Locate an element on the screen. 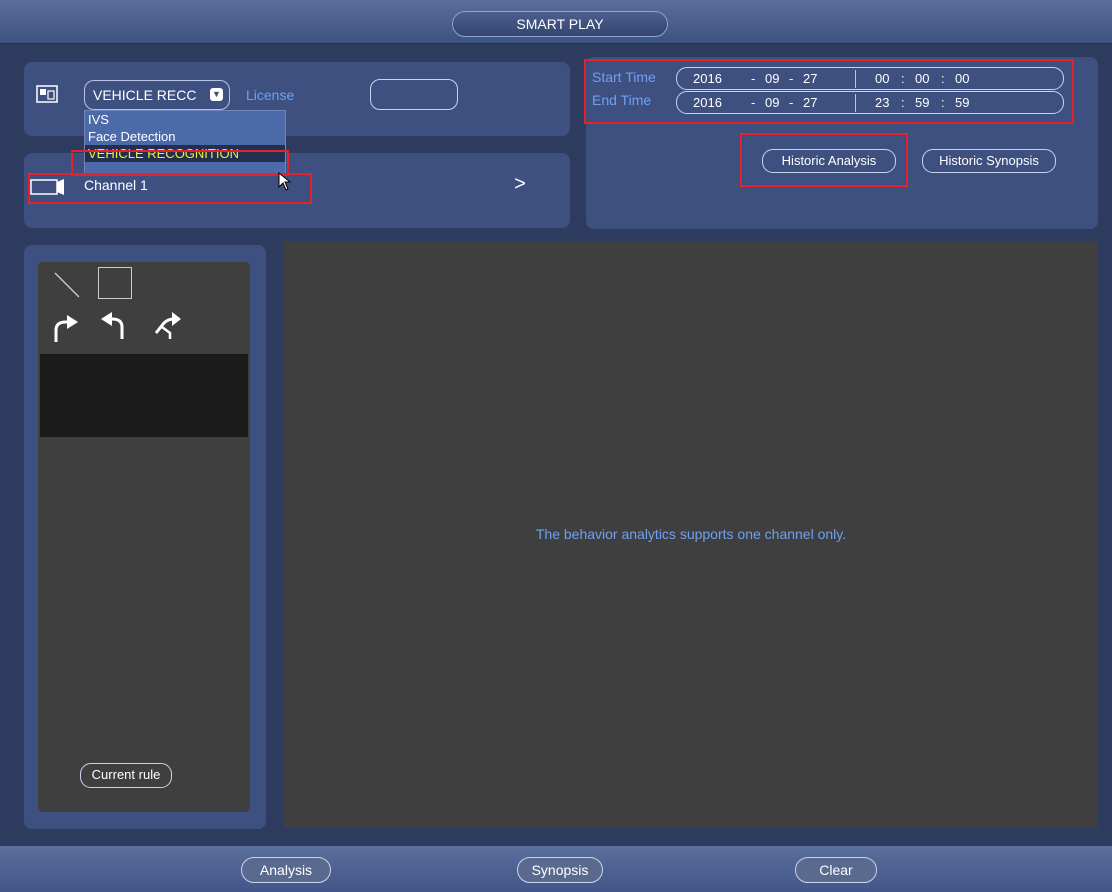  current-rule-button: Current rule is located at coordinates (126, 775).